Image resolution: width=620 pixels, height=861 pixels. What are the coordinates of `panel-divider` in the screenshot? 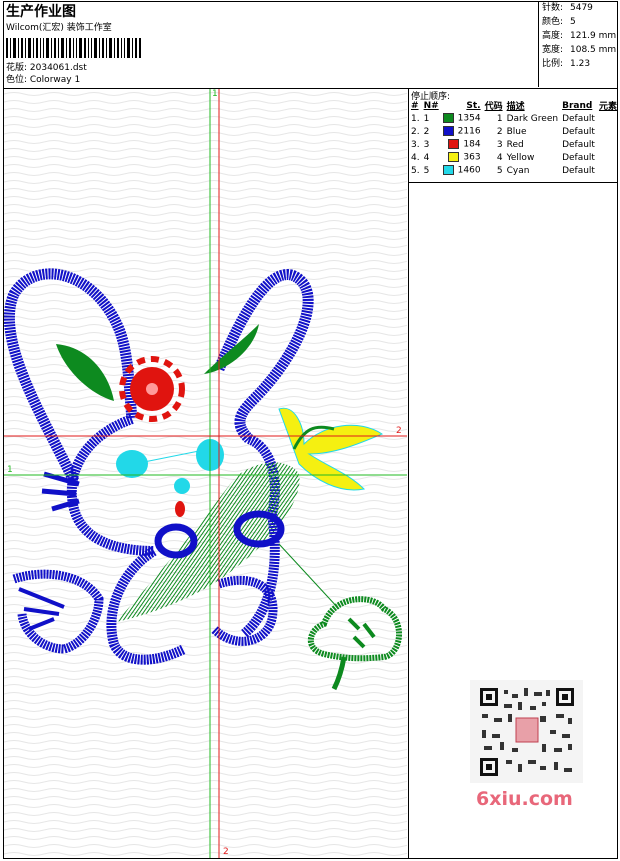 It's located at (408, 473).